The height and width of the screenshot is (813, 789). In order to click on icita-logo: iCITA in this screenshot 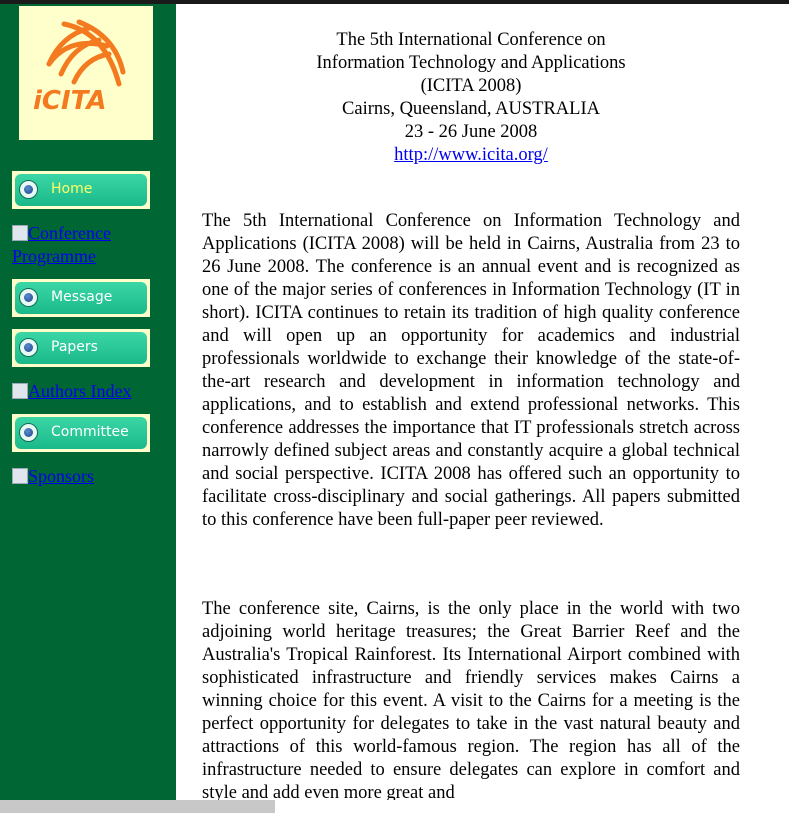, I will do `click(86, 73)`.